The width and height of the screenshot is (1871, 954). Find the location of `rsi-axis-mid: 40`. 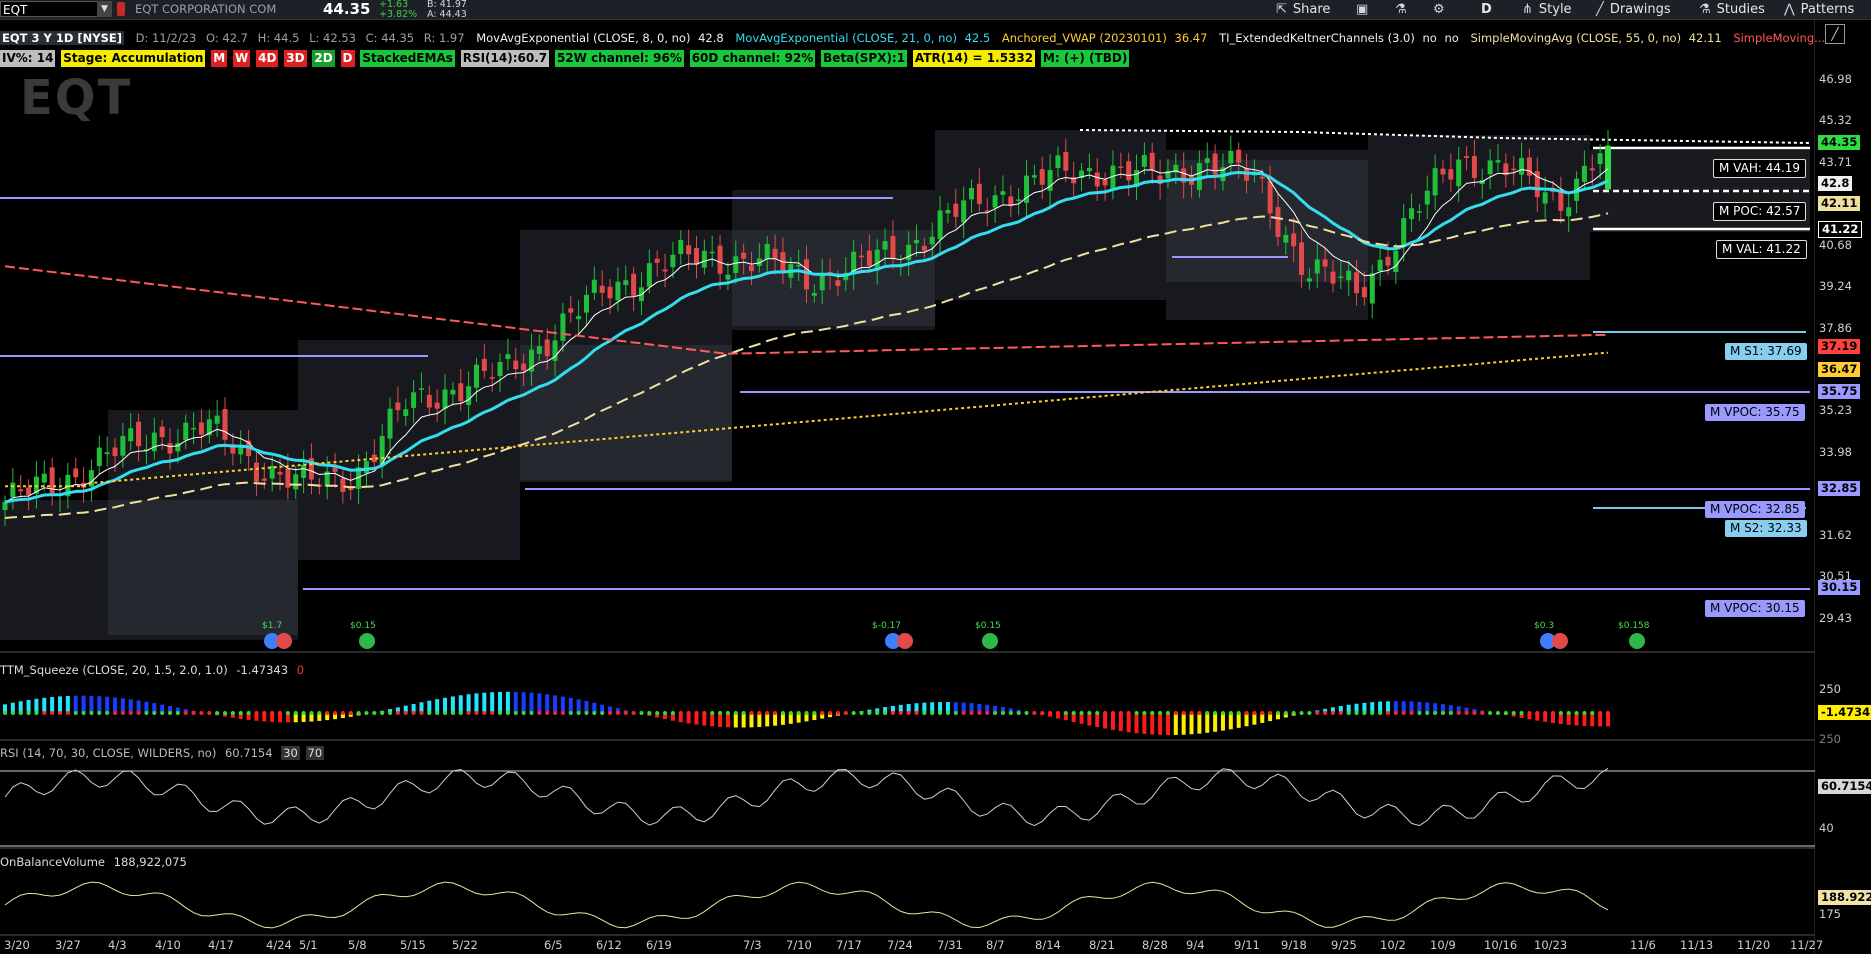

rsi-axis-mid: 40 is located at coordinates (1826, 828).